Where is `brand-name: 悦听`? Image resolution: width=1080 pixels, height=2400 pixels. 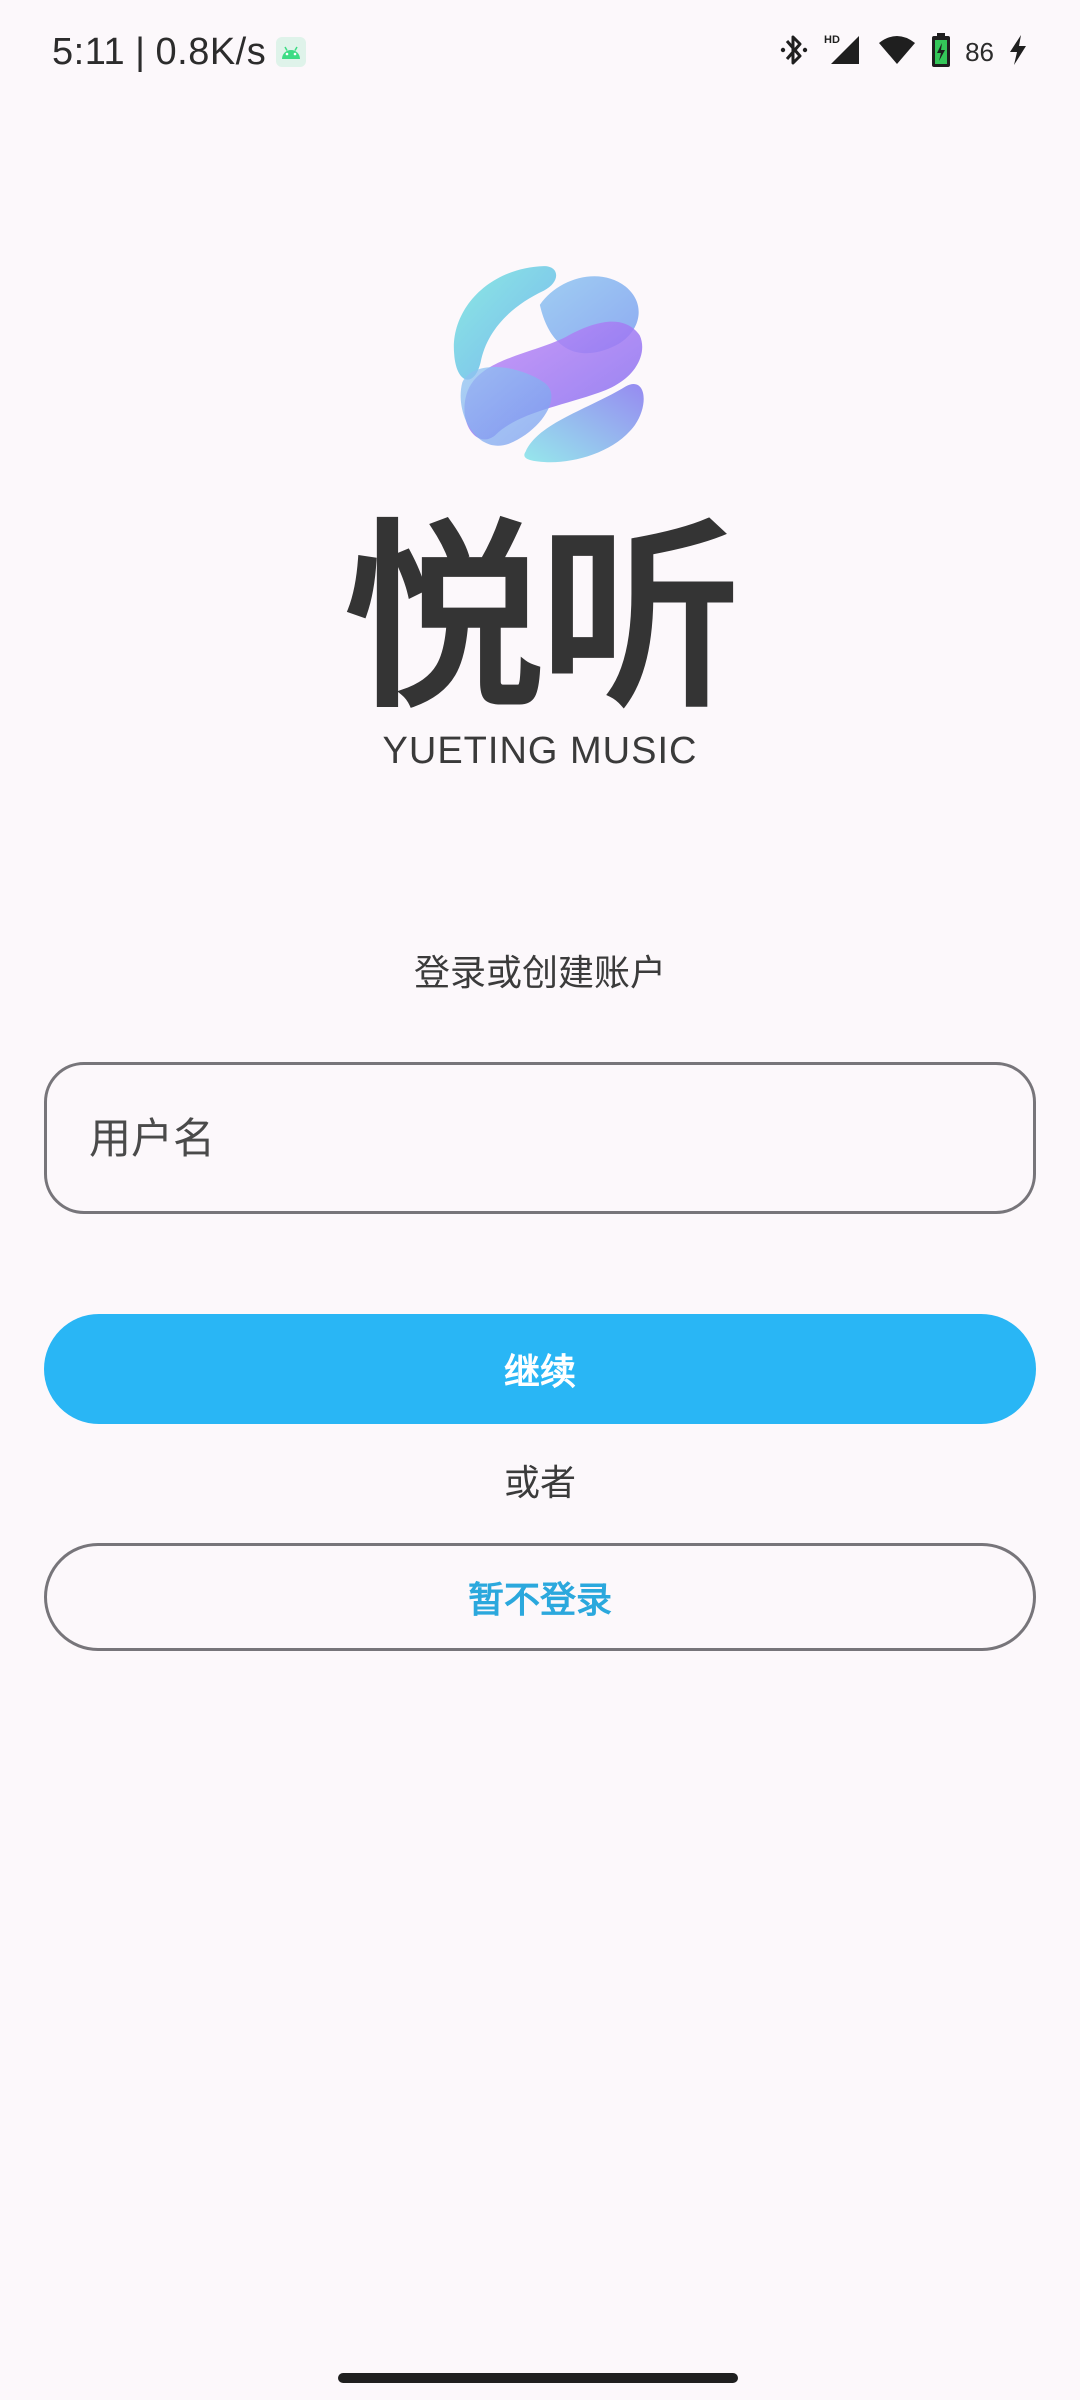
brand-name: 悦听 is located at coordinates (541, 619).